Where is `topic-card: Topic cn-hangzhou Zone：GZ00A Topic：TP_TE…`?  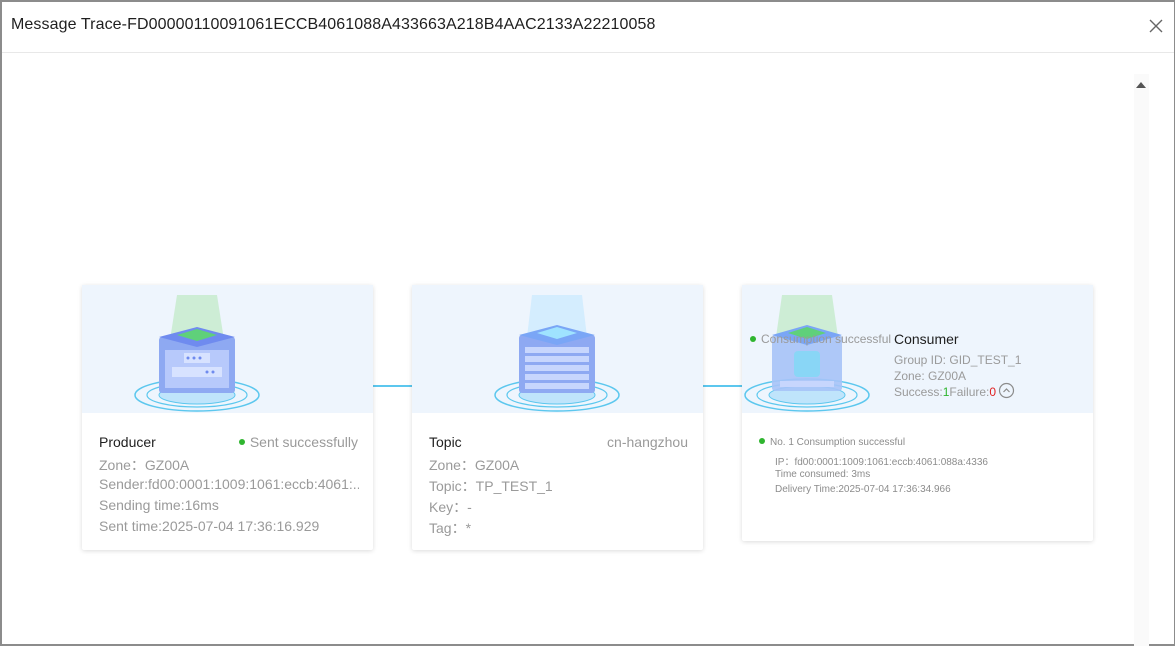 topic-card: Topic cn-hangzhou Zone：GZ00A Topic：TP_TE… is located at coordinates (557, 417).